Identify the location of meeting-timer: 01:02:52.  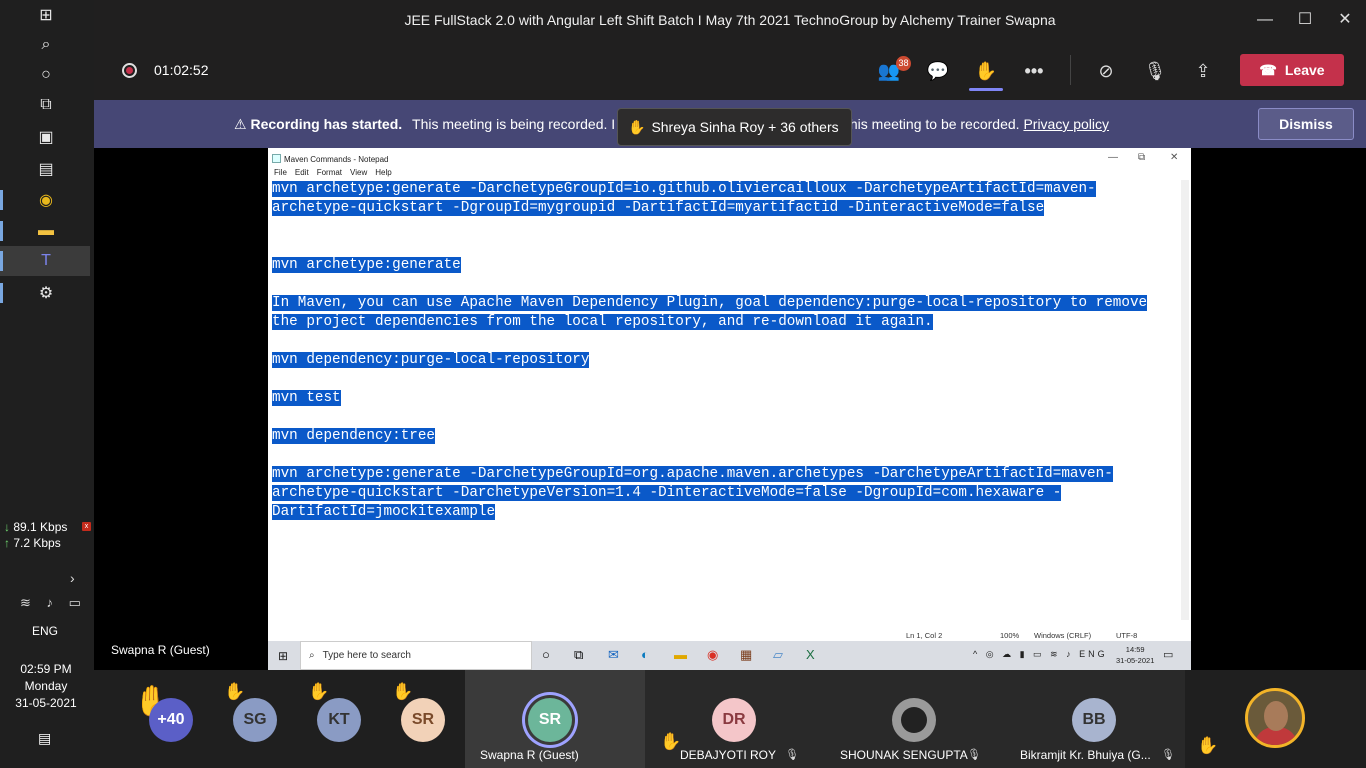
(181, 70).